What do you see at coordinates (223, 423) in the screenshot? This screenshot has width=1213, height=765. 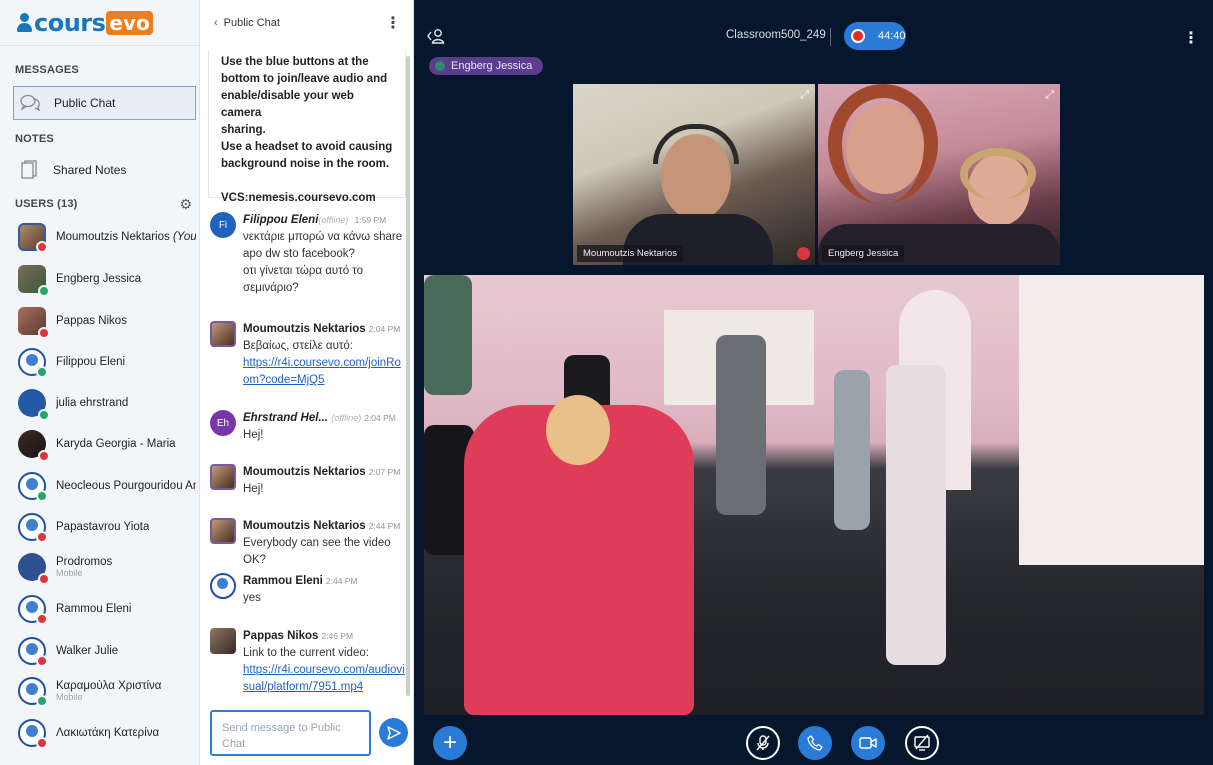 I see `author-avatar: Eh` at bounding box center [223, 423].